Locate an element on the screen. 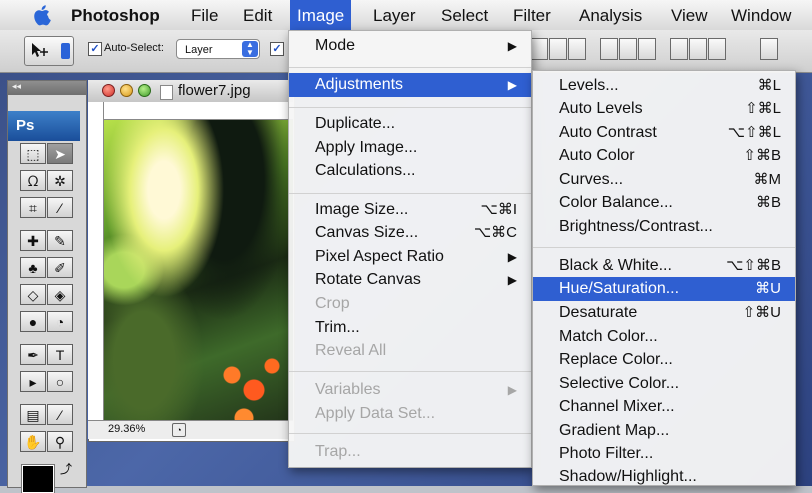  minimize-window-icon is located at coordinates (126, 90).